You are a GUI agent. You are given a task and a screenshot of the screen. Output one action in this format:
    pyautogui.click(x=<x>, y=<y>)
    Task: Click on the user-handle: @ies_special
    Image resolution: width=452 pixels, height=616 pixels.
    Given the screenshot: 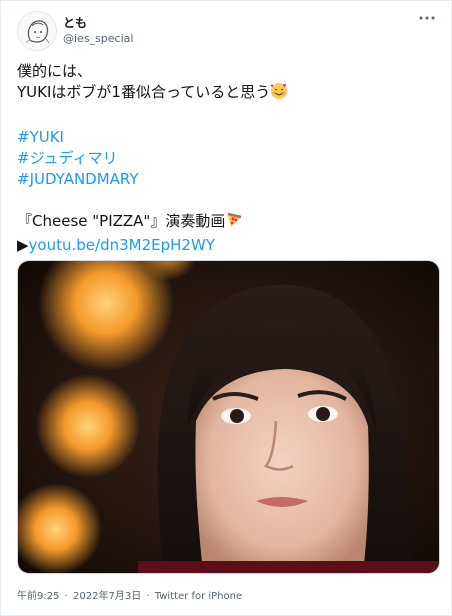 What is the action you would take?
    pyautogui.click(x=98, y=38)
    